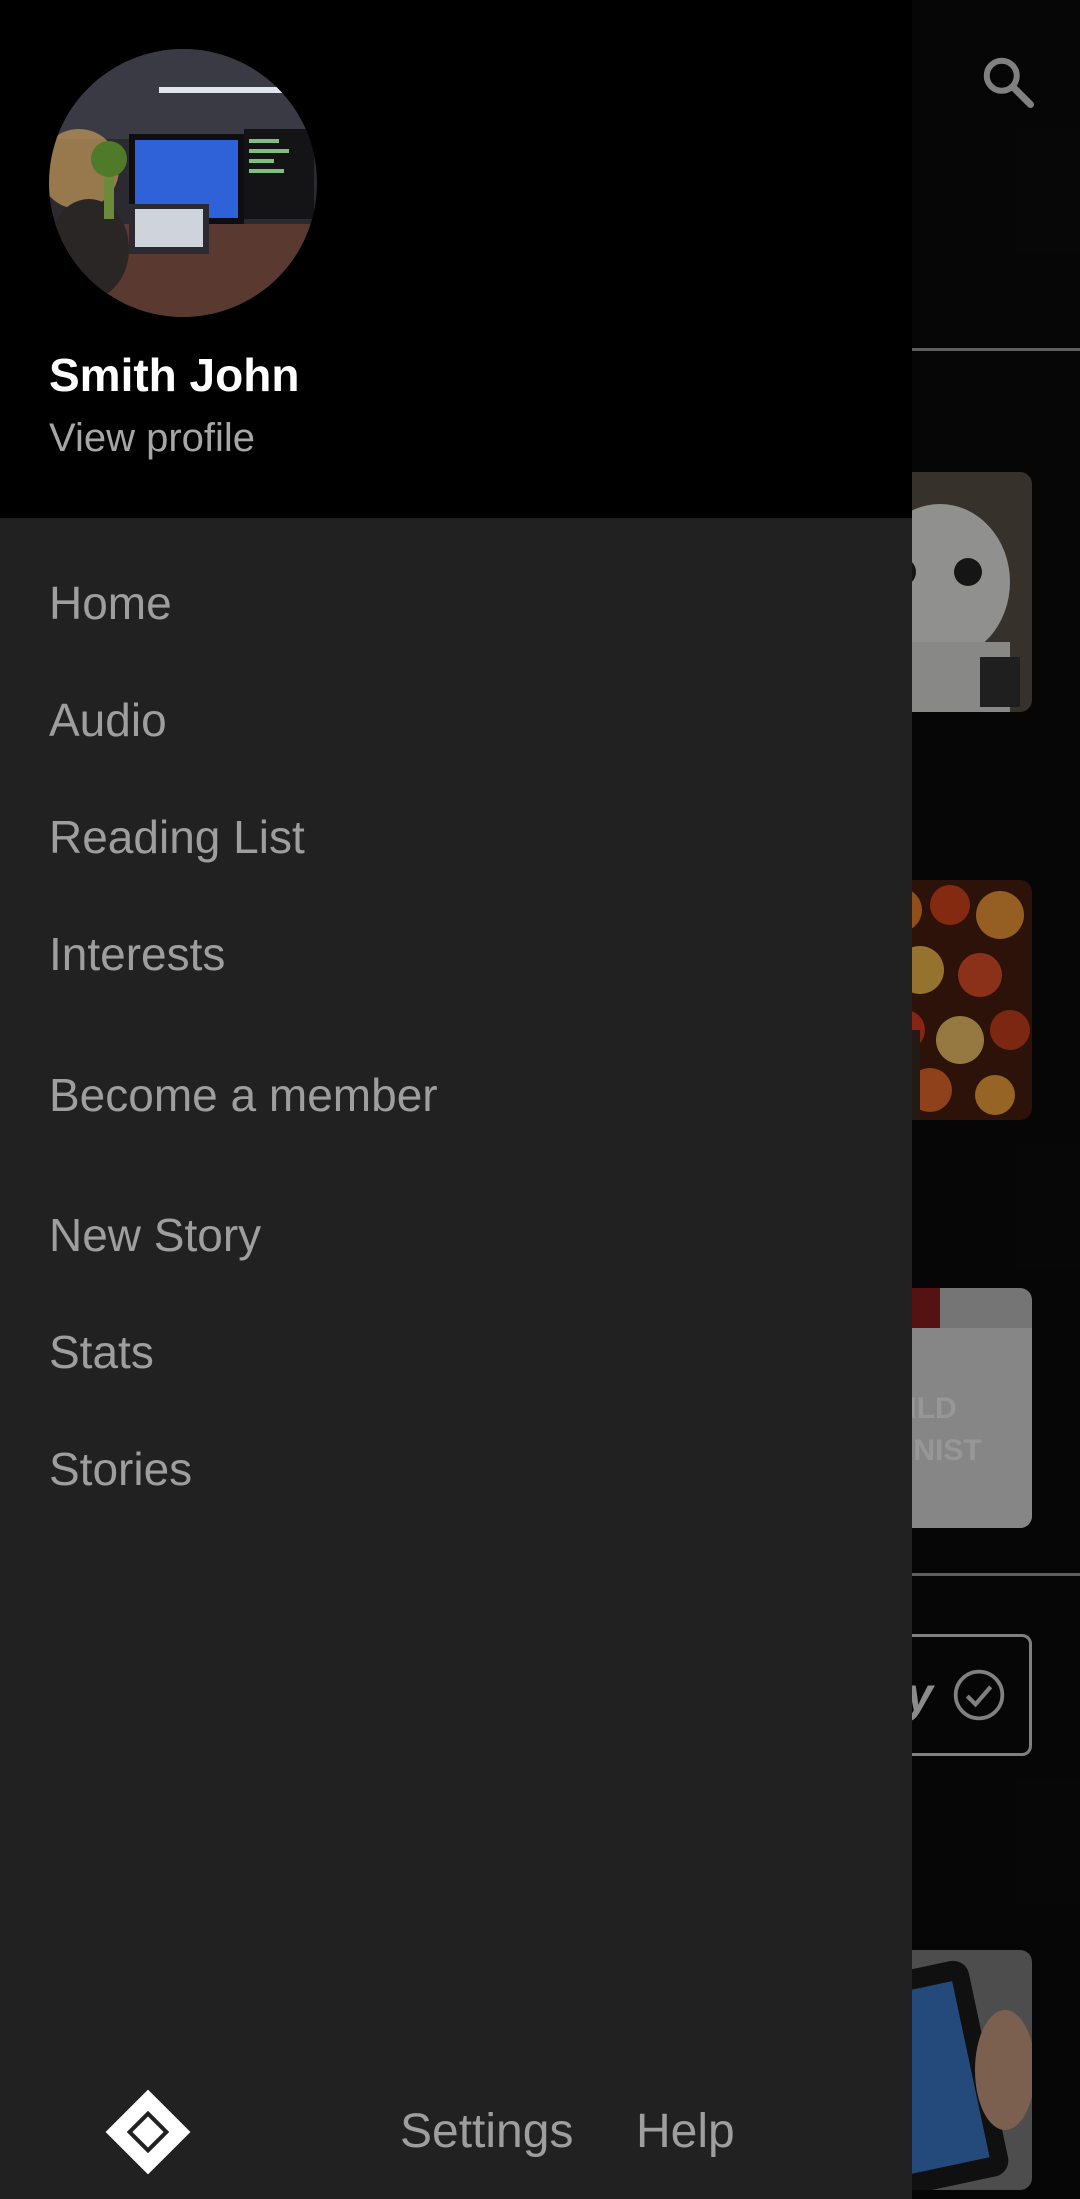  I want to click on avatar, so click(183, 183).